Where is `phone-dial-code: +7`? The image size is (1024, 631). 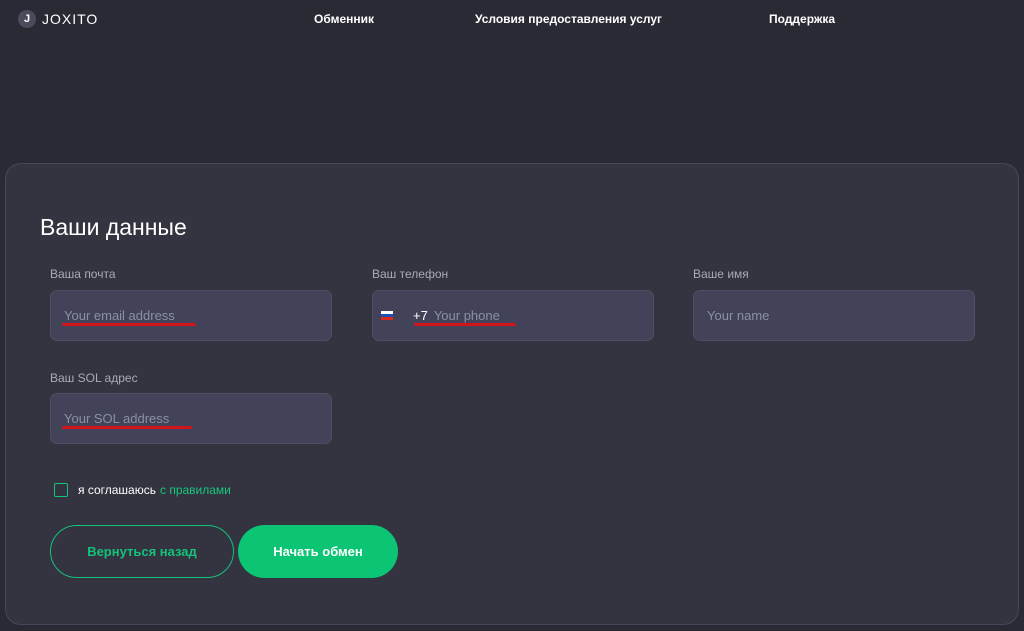
phone-dial-code: +7 is located at coordinates (420, 315).